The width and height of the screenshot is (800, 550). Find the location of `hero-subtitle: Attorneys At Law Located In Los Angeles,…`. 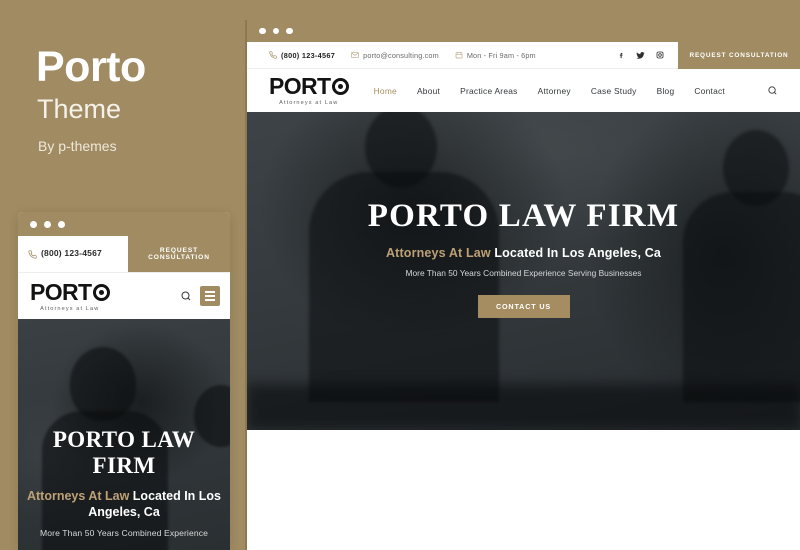

hero-subtitle: Attorneys At Law Located In Los Angeles,… is located at coordinates (523, 253).